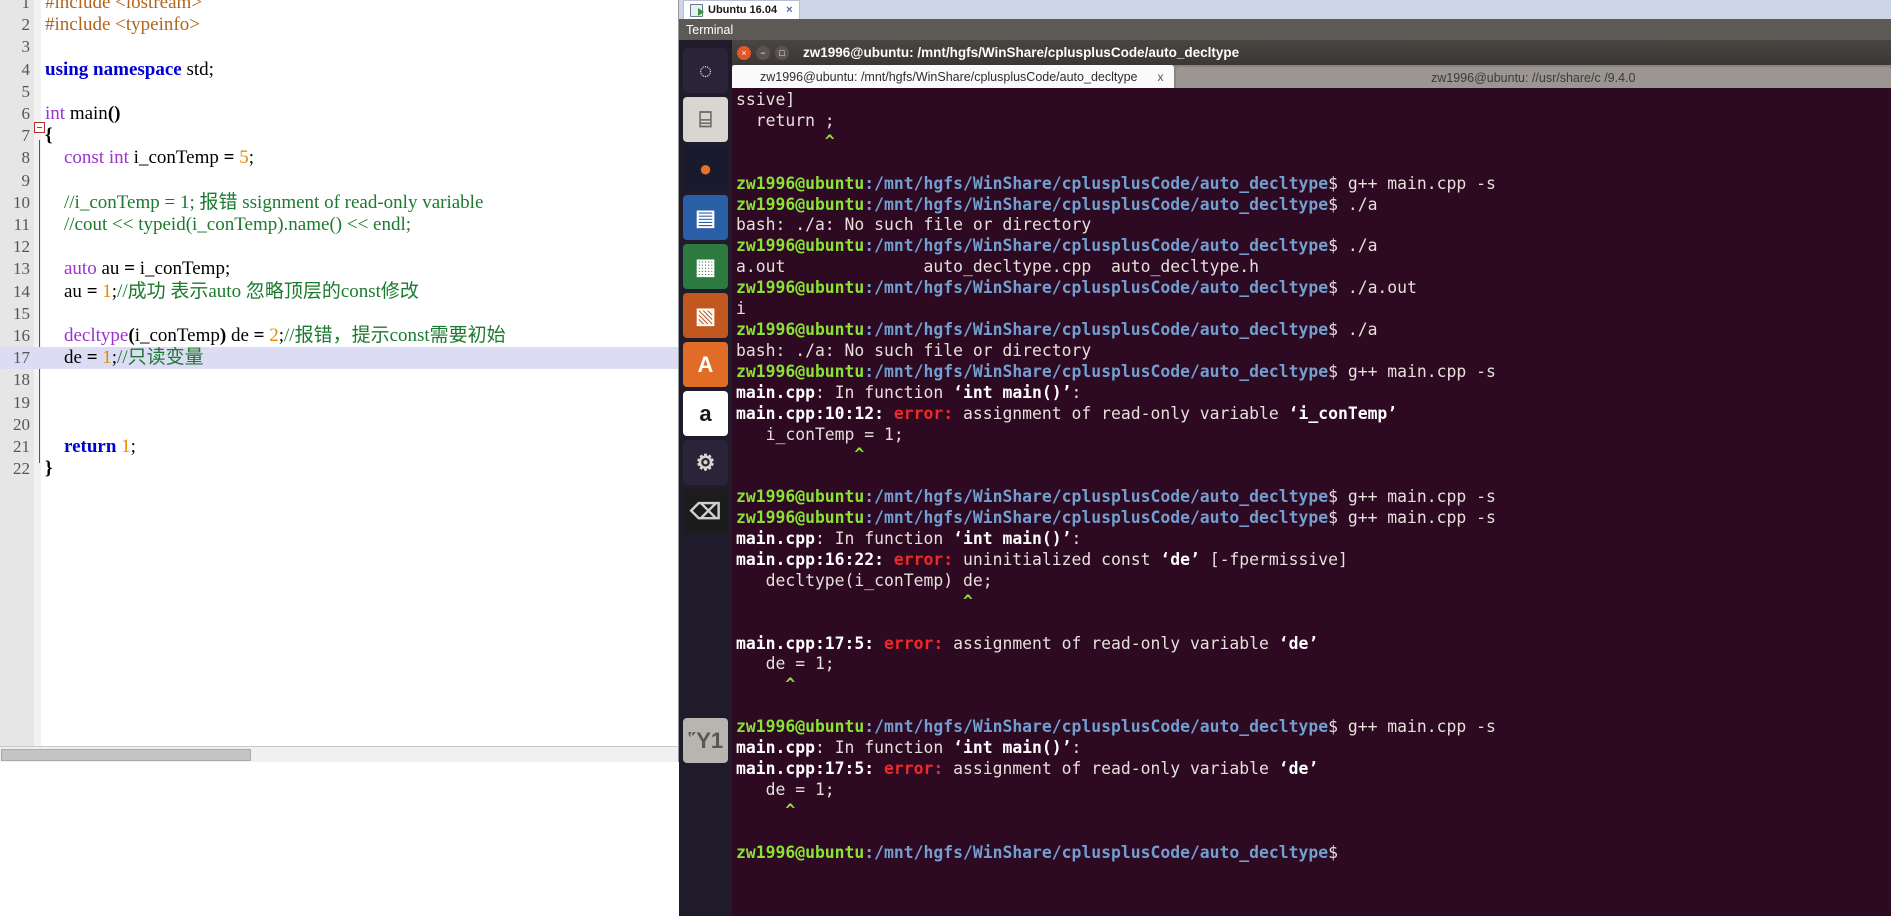 This screenshot has width=1891, height=916. I want to click on vmware-tab-ubuntu: Ubuntu 16.04 ×, so click(741, 9).